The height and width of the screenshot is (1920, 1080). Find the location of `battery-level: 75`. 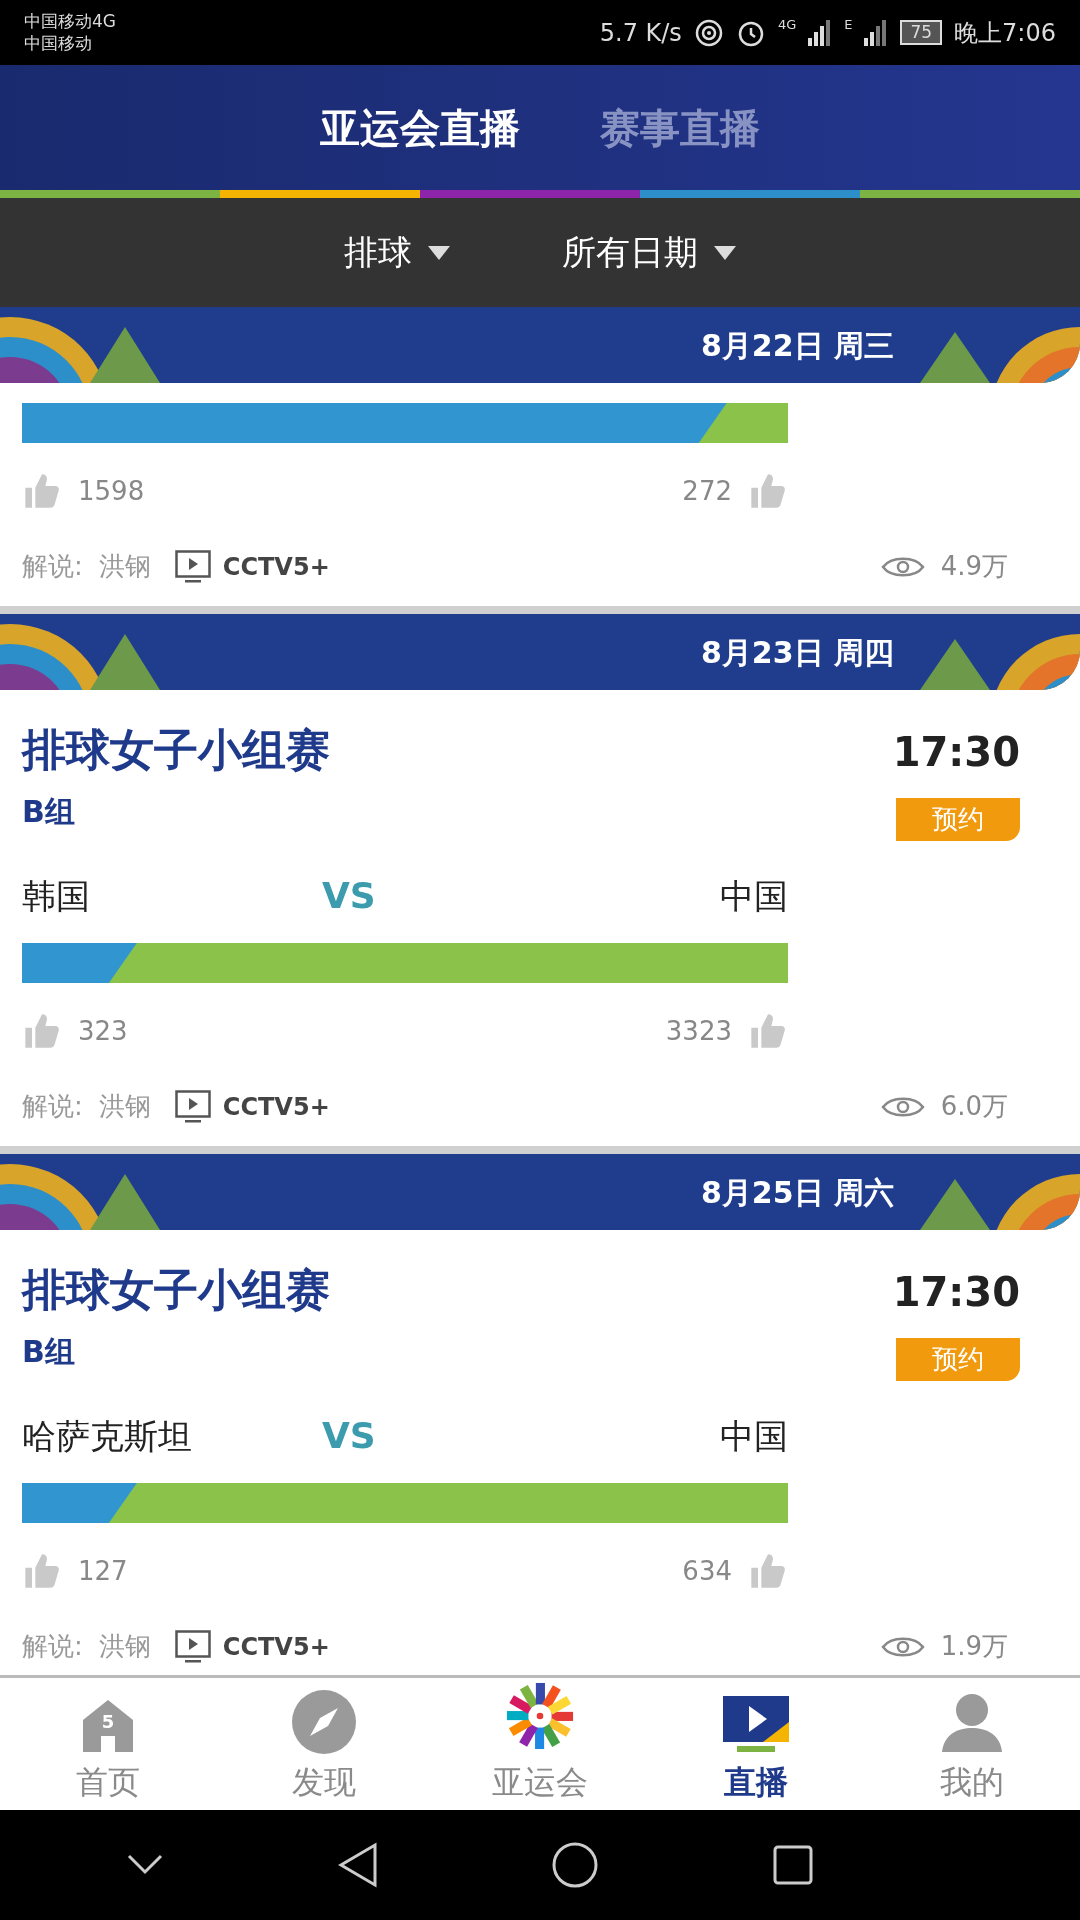

battery-level: 75 is located at coordinates (921, 32).